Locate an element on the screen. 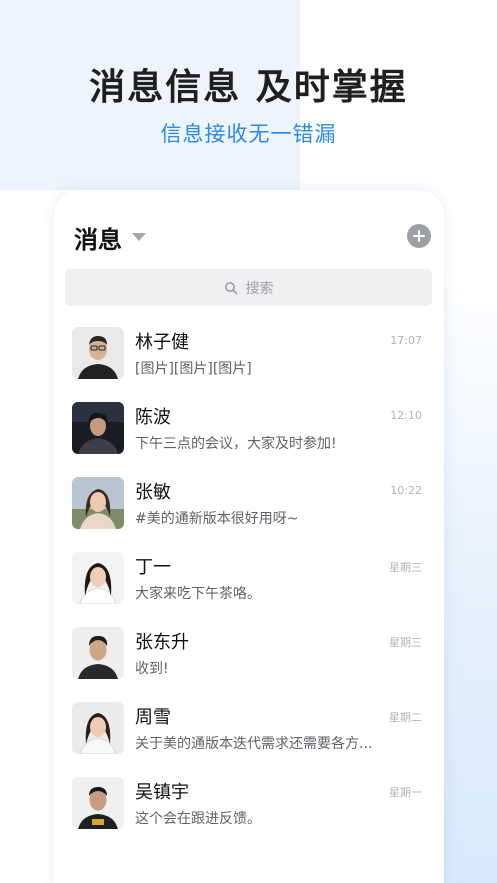  message-time: 10:22 is located at coordinates (406, 490).